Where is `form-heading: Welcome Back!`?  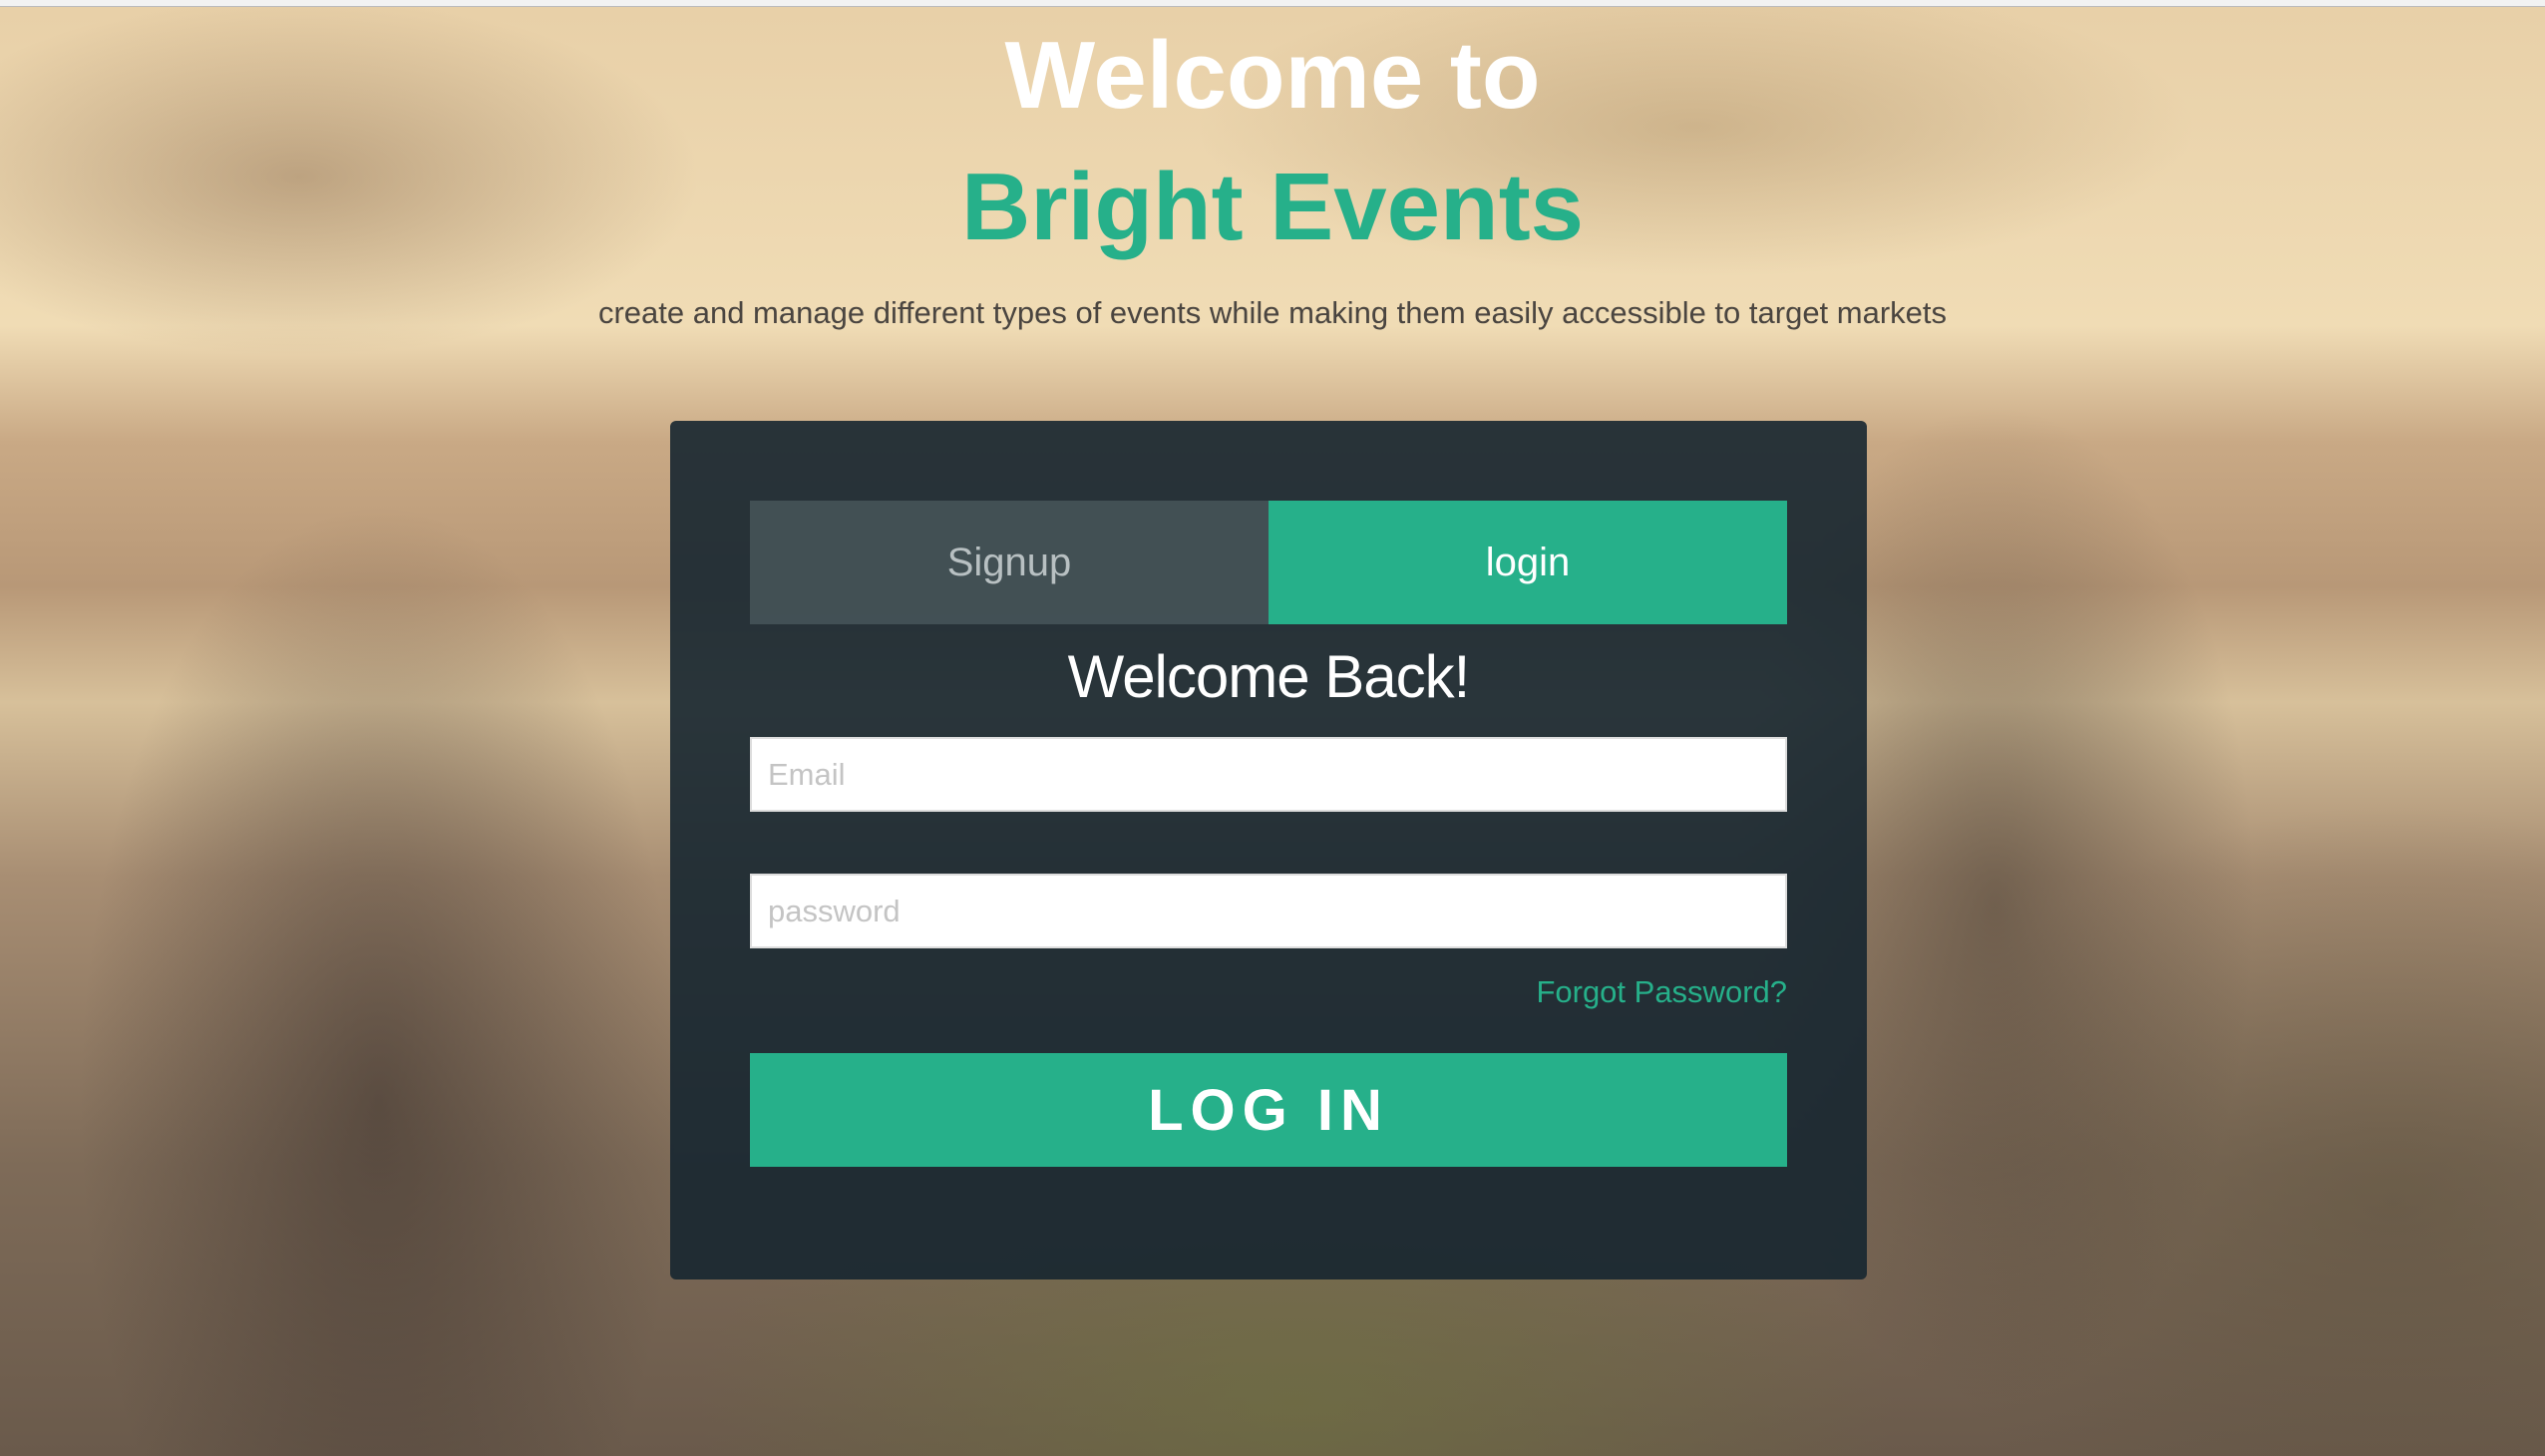
form-heading: Welcome Back! is located at coordinates (1269, 676).